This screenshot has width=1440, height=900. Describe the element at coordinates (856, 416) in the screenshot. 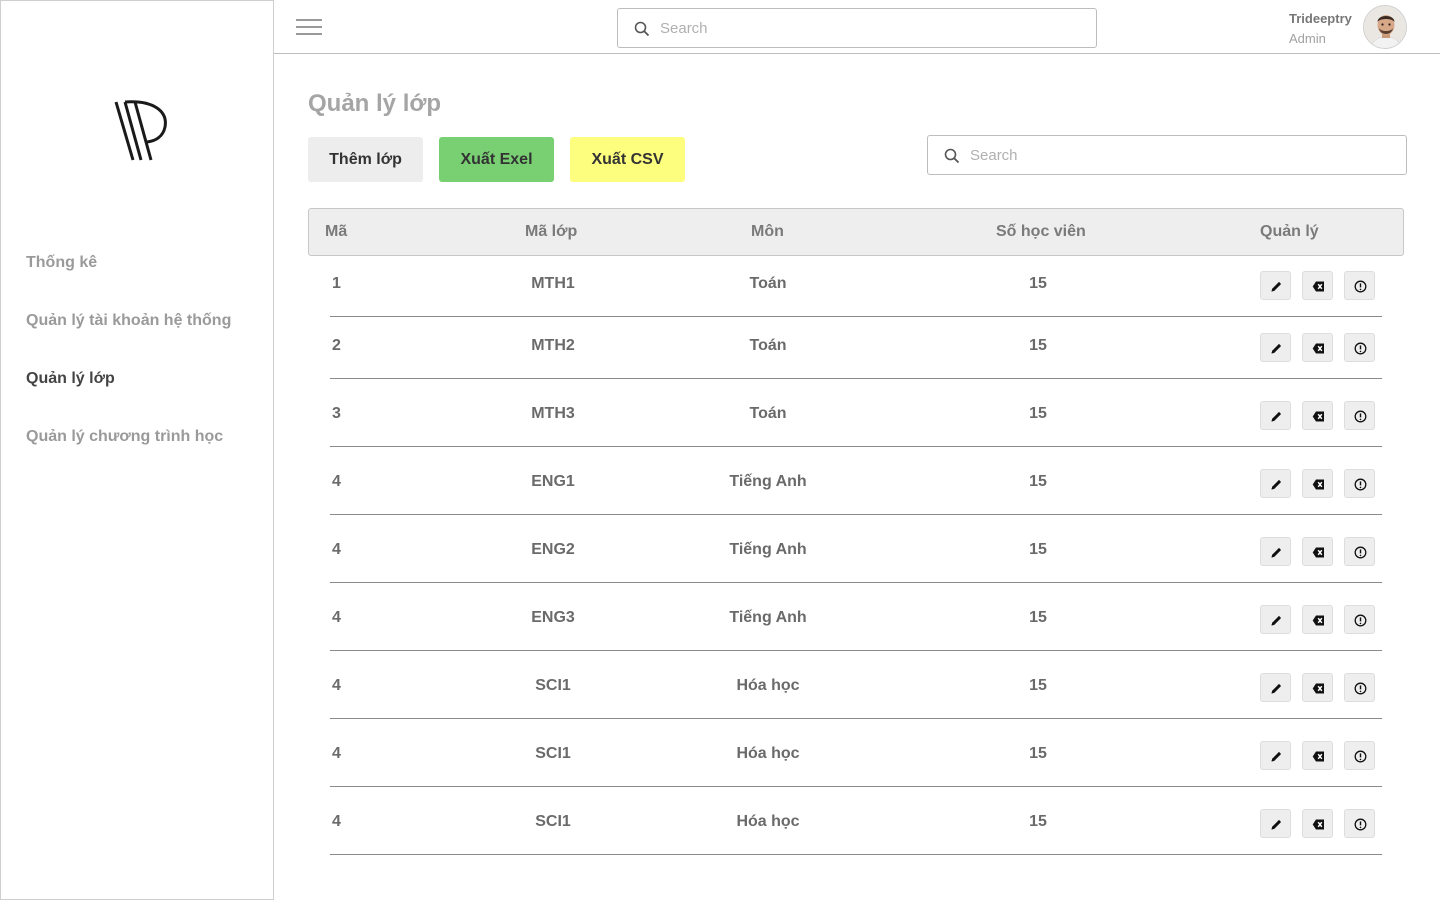

I see `table-row: 3 MTH3 Toán 15` at that location.